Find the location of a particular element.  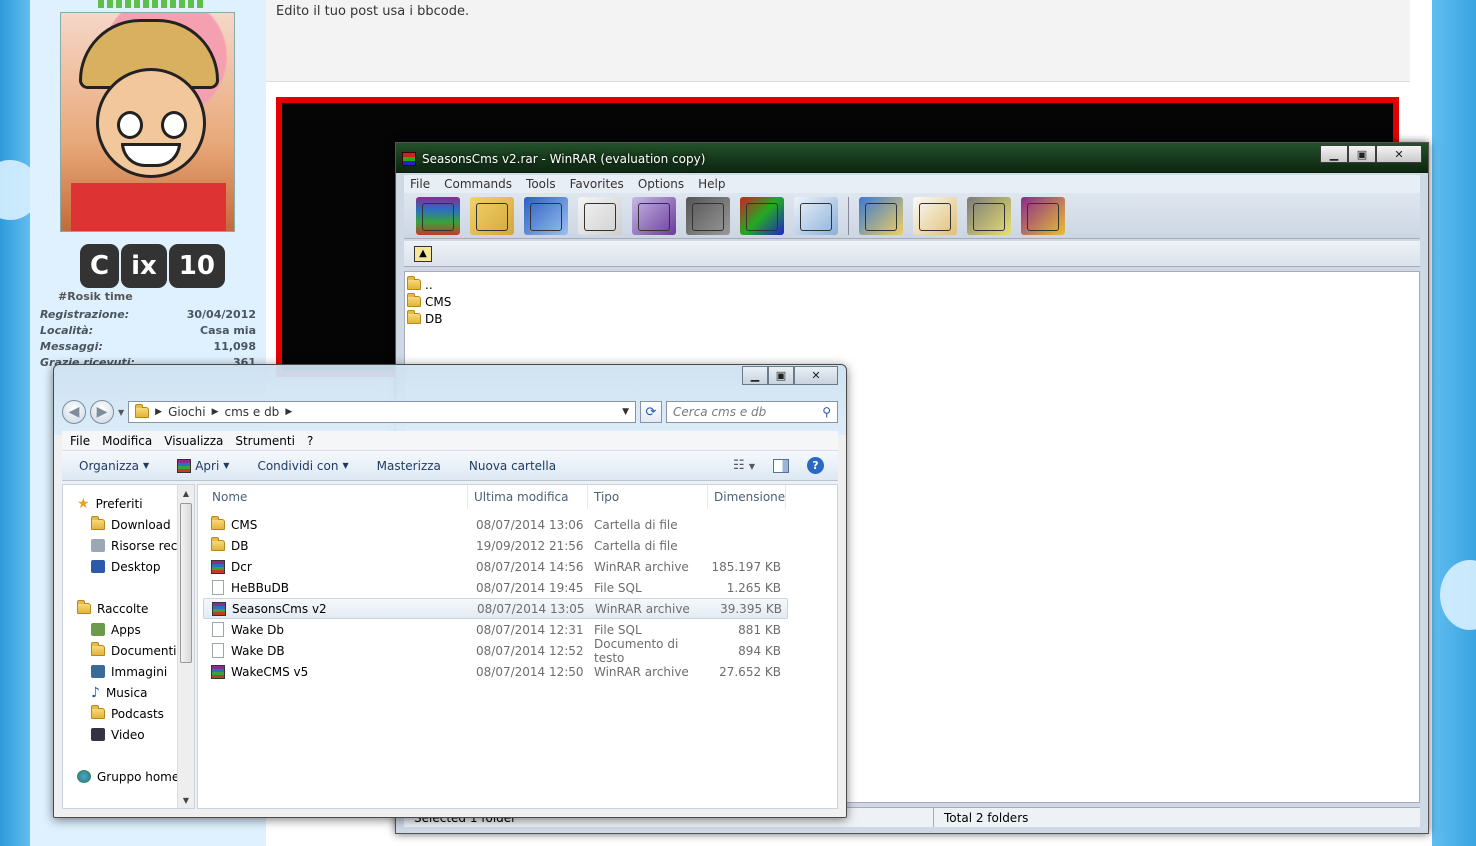

search-input: Cerca cms e db ⚲ is located at coordinates (752, 412).